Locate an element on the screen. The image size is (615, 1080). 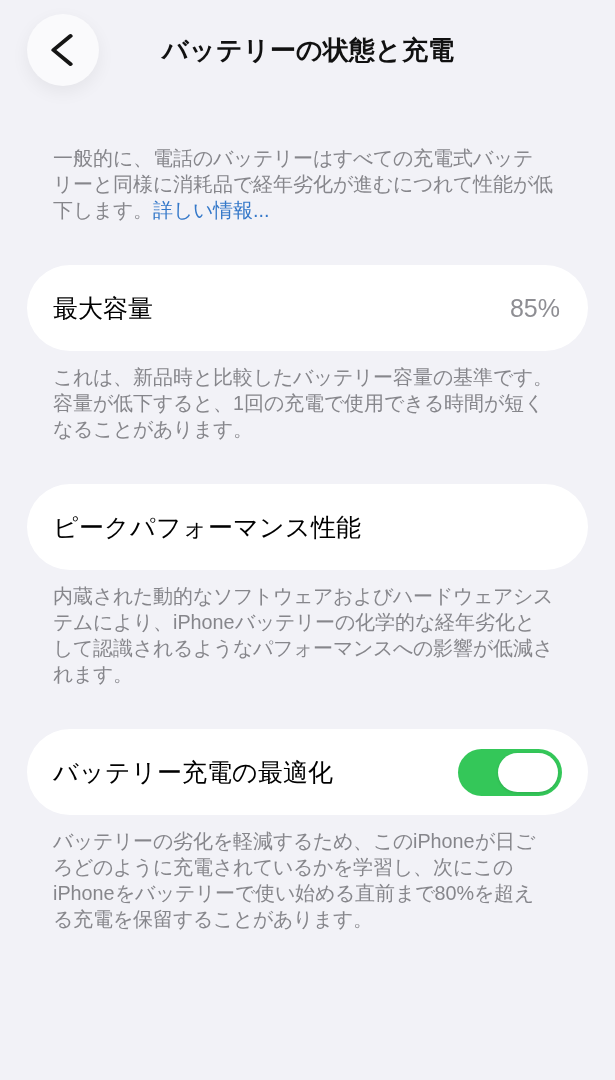
chevron-left-icon is located at coordinates (62, 50).